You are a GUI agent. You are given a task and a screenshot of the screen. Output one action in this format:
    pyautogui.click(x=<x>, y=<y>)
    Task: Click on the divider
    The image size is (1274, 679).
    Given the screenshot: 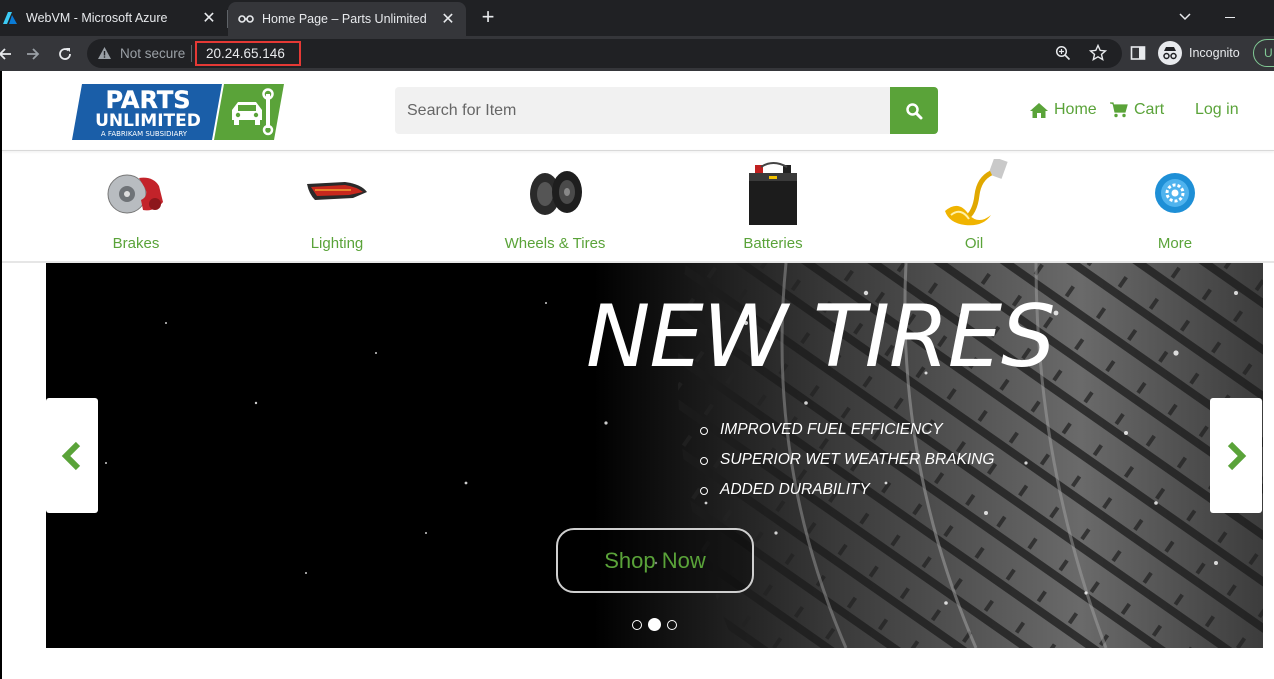 What is the action you would take?
    pyautogui.click(x=191, y=53)
    